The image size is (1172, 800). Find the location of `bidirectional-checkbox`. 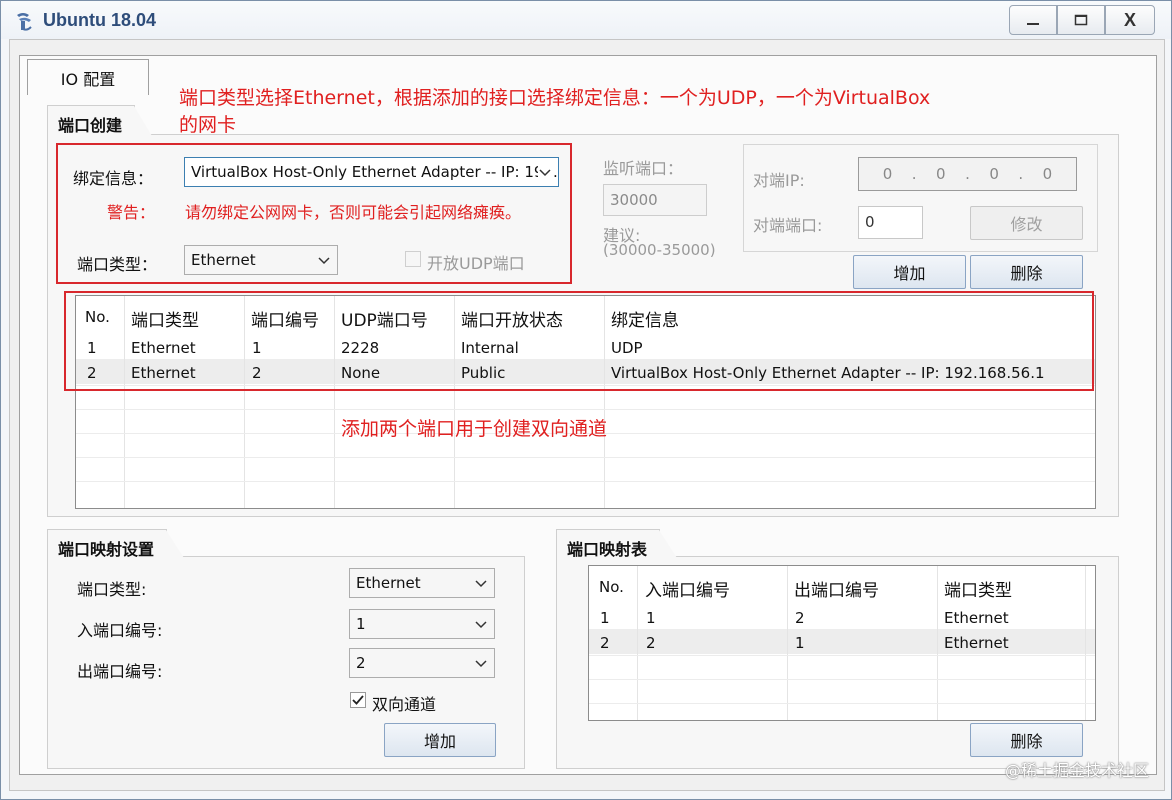

bidirectional-checkbox is located at coordinates (358, 700).